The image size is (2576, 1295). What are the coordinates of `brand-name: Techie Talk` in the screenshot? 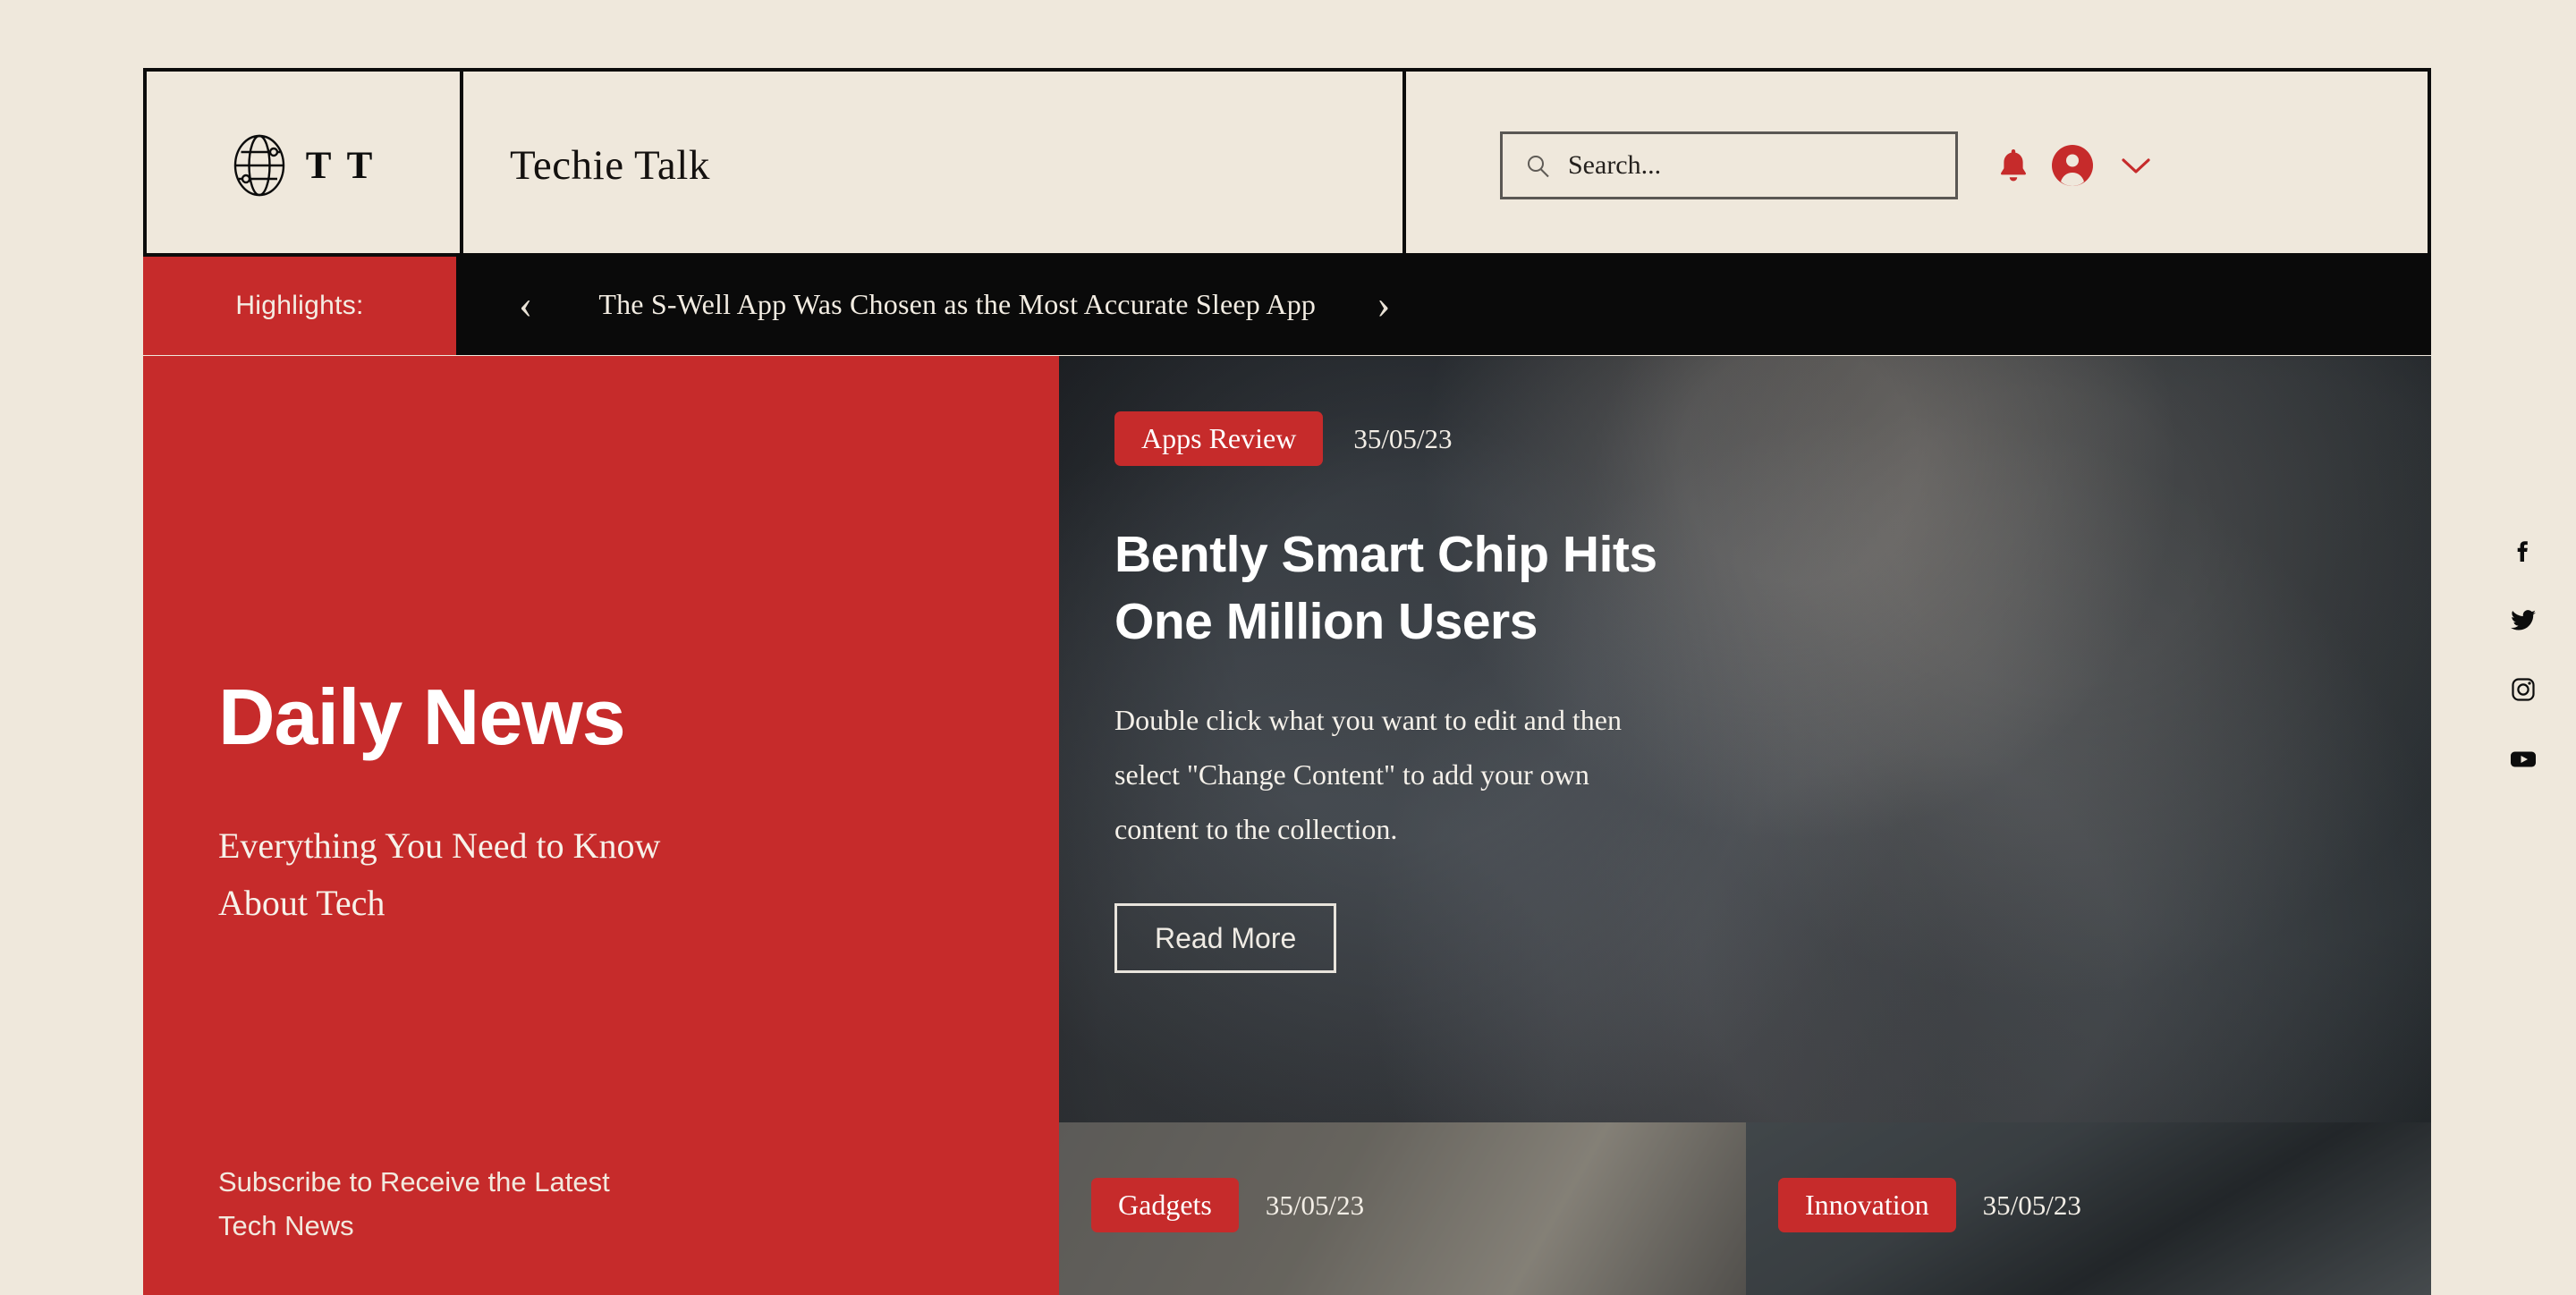 It's located at (610, 165).